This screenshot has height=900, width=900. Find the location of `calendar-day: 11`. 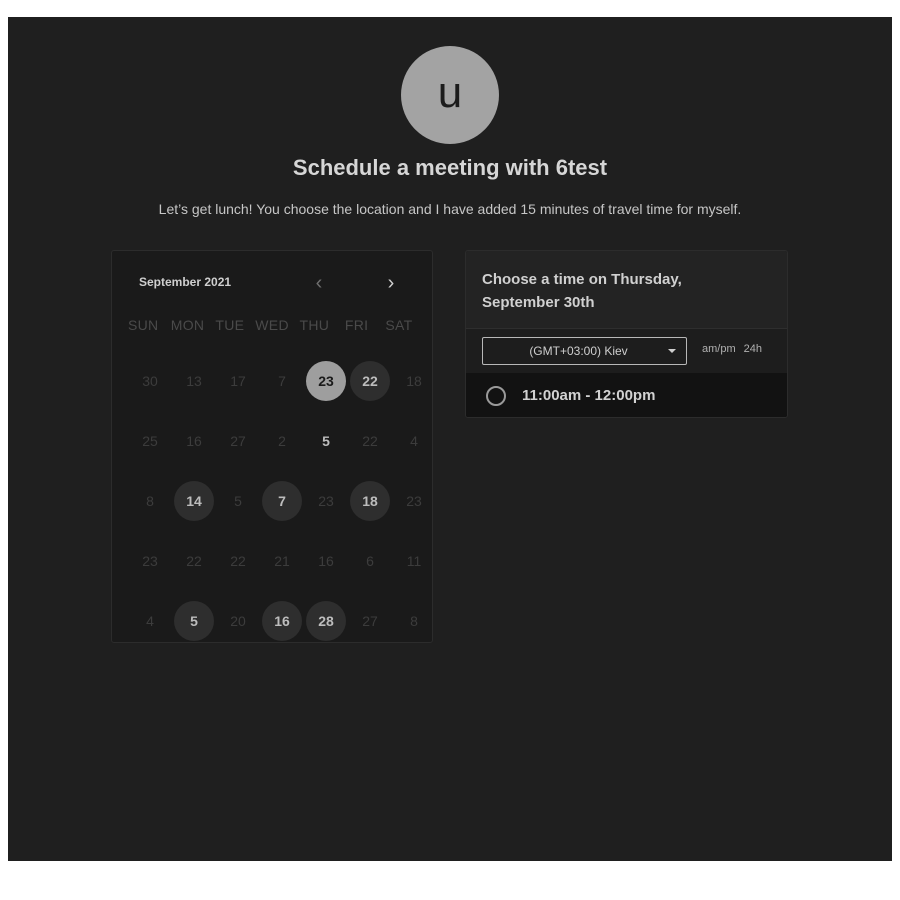

calendar-day: 11 is located at coordinates (414, 561).